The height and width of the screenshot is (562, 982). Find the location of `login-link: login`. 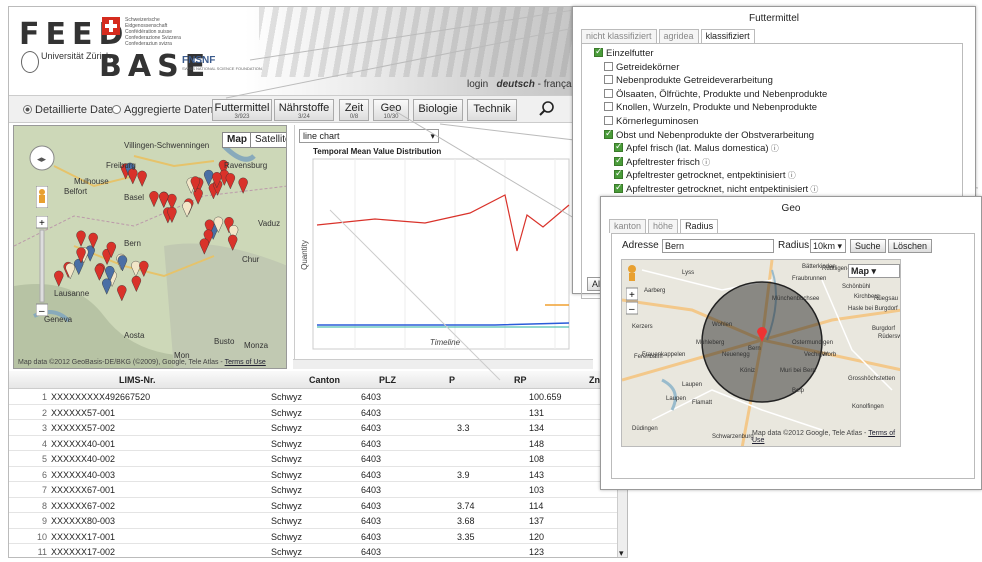

login-link: login is located at coordinates (477, 84).